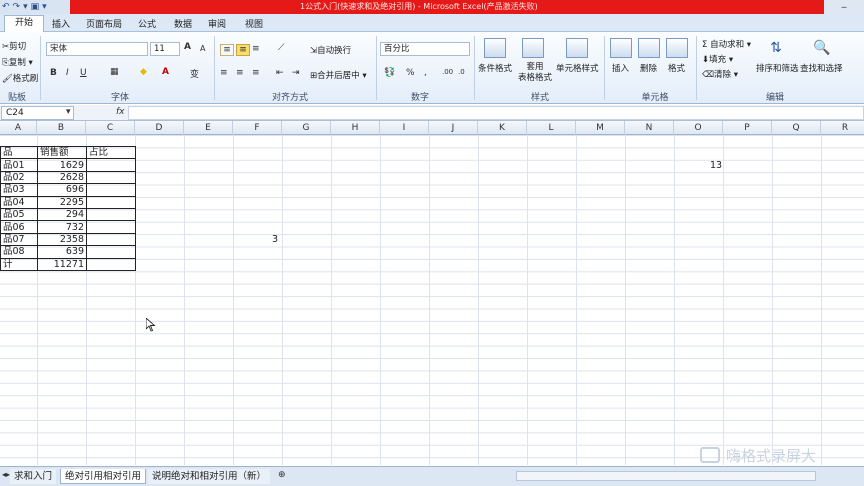 The width and height of the screenshot is (864, 486). What do you see at coordinates (600, 128) in the screenshot?
I see `column-header-m: M` at bounding box center [600, 128].